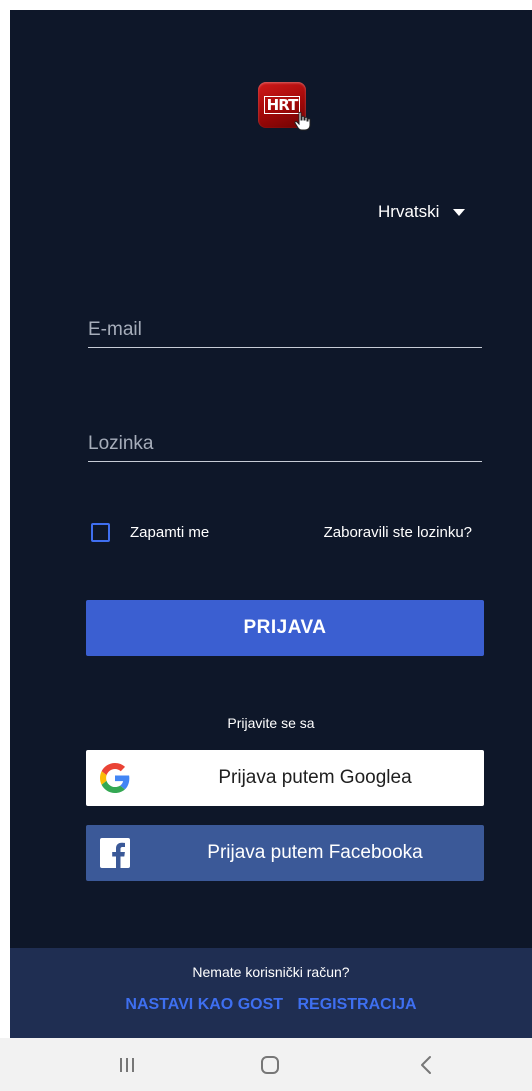 Image resolution: width=532 pixels, height=1091 pixels. Describe the element at coordinates (284, 106) in the screenshot. I see `app-logo: HRT` at that location.